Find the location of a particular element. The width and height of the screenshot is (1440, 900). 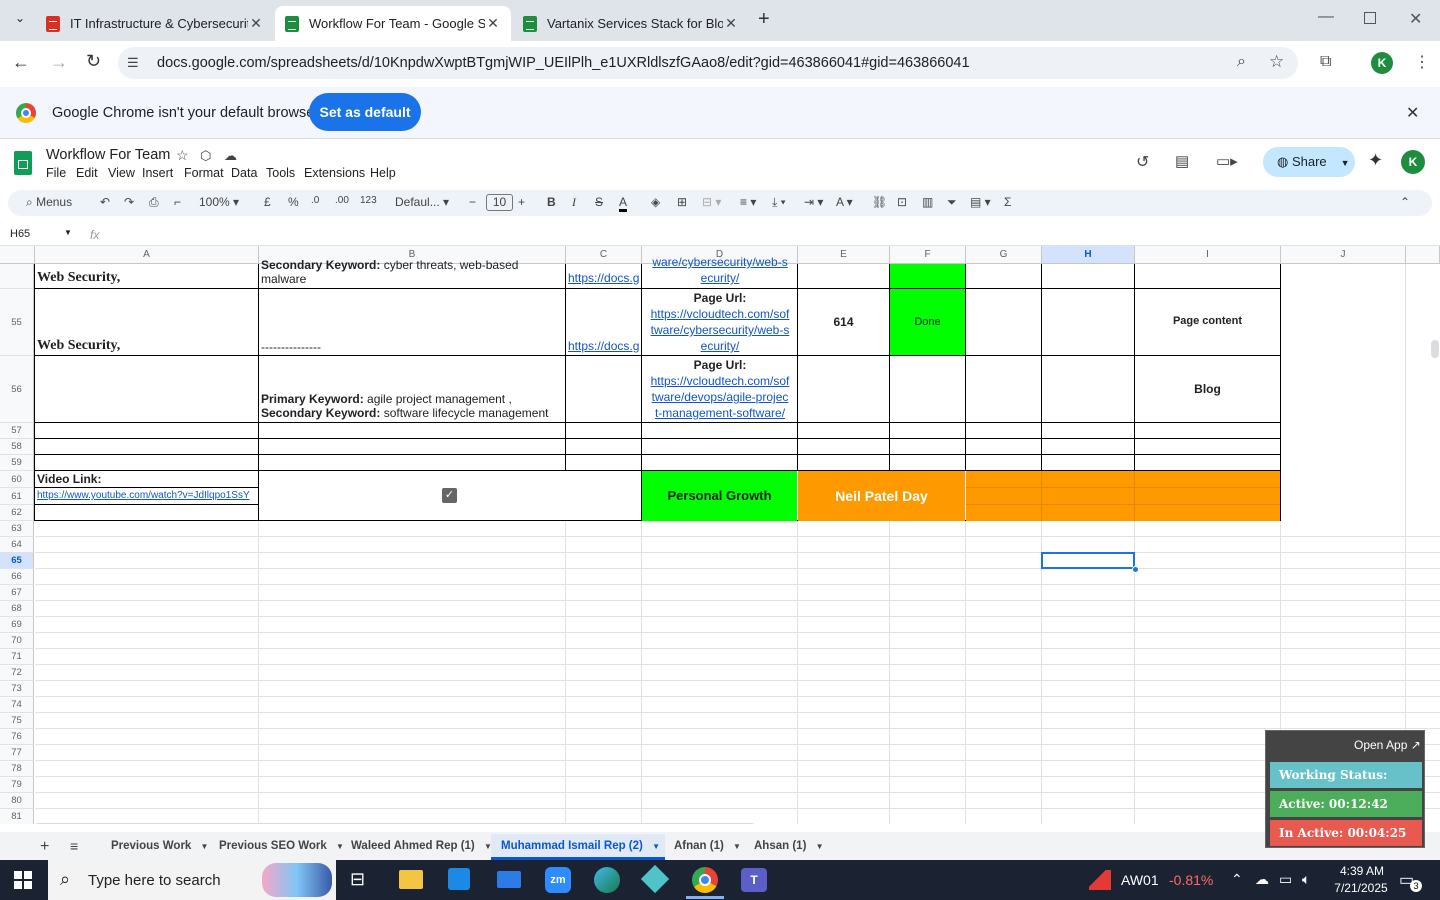

sheets-logo-icon is located at coordinates (23, 163).